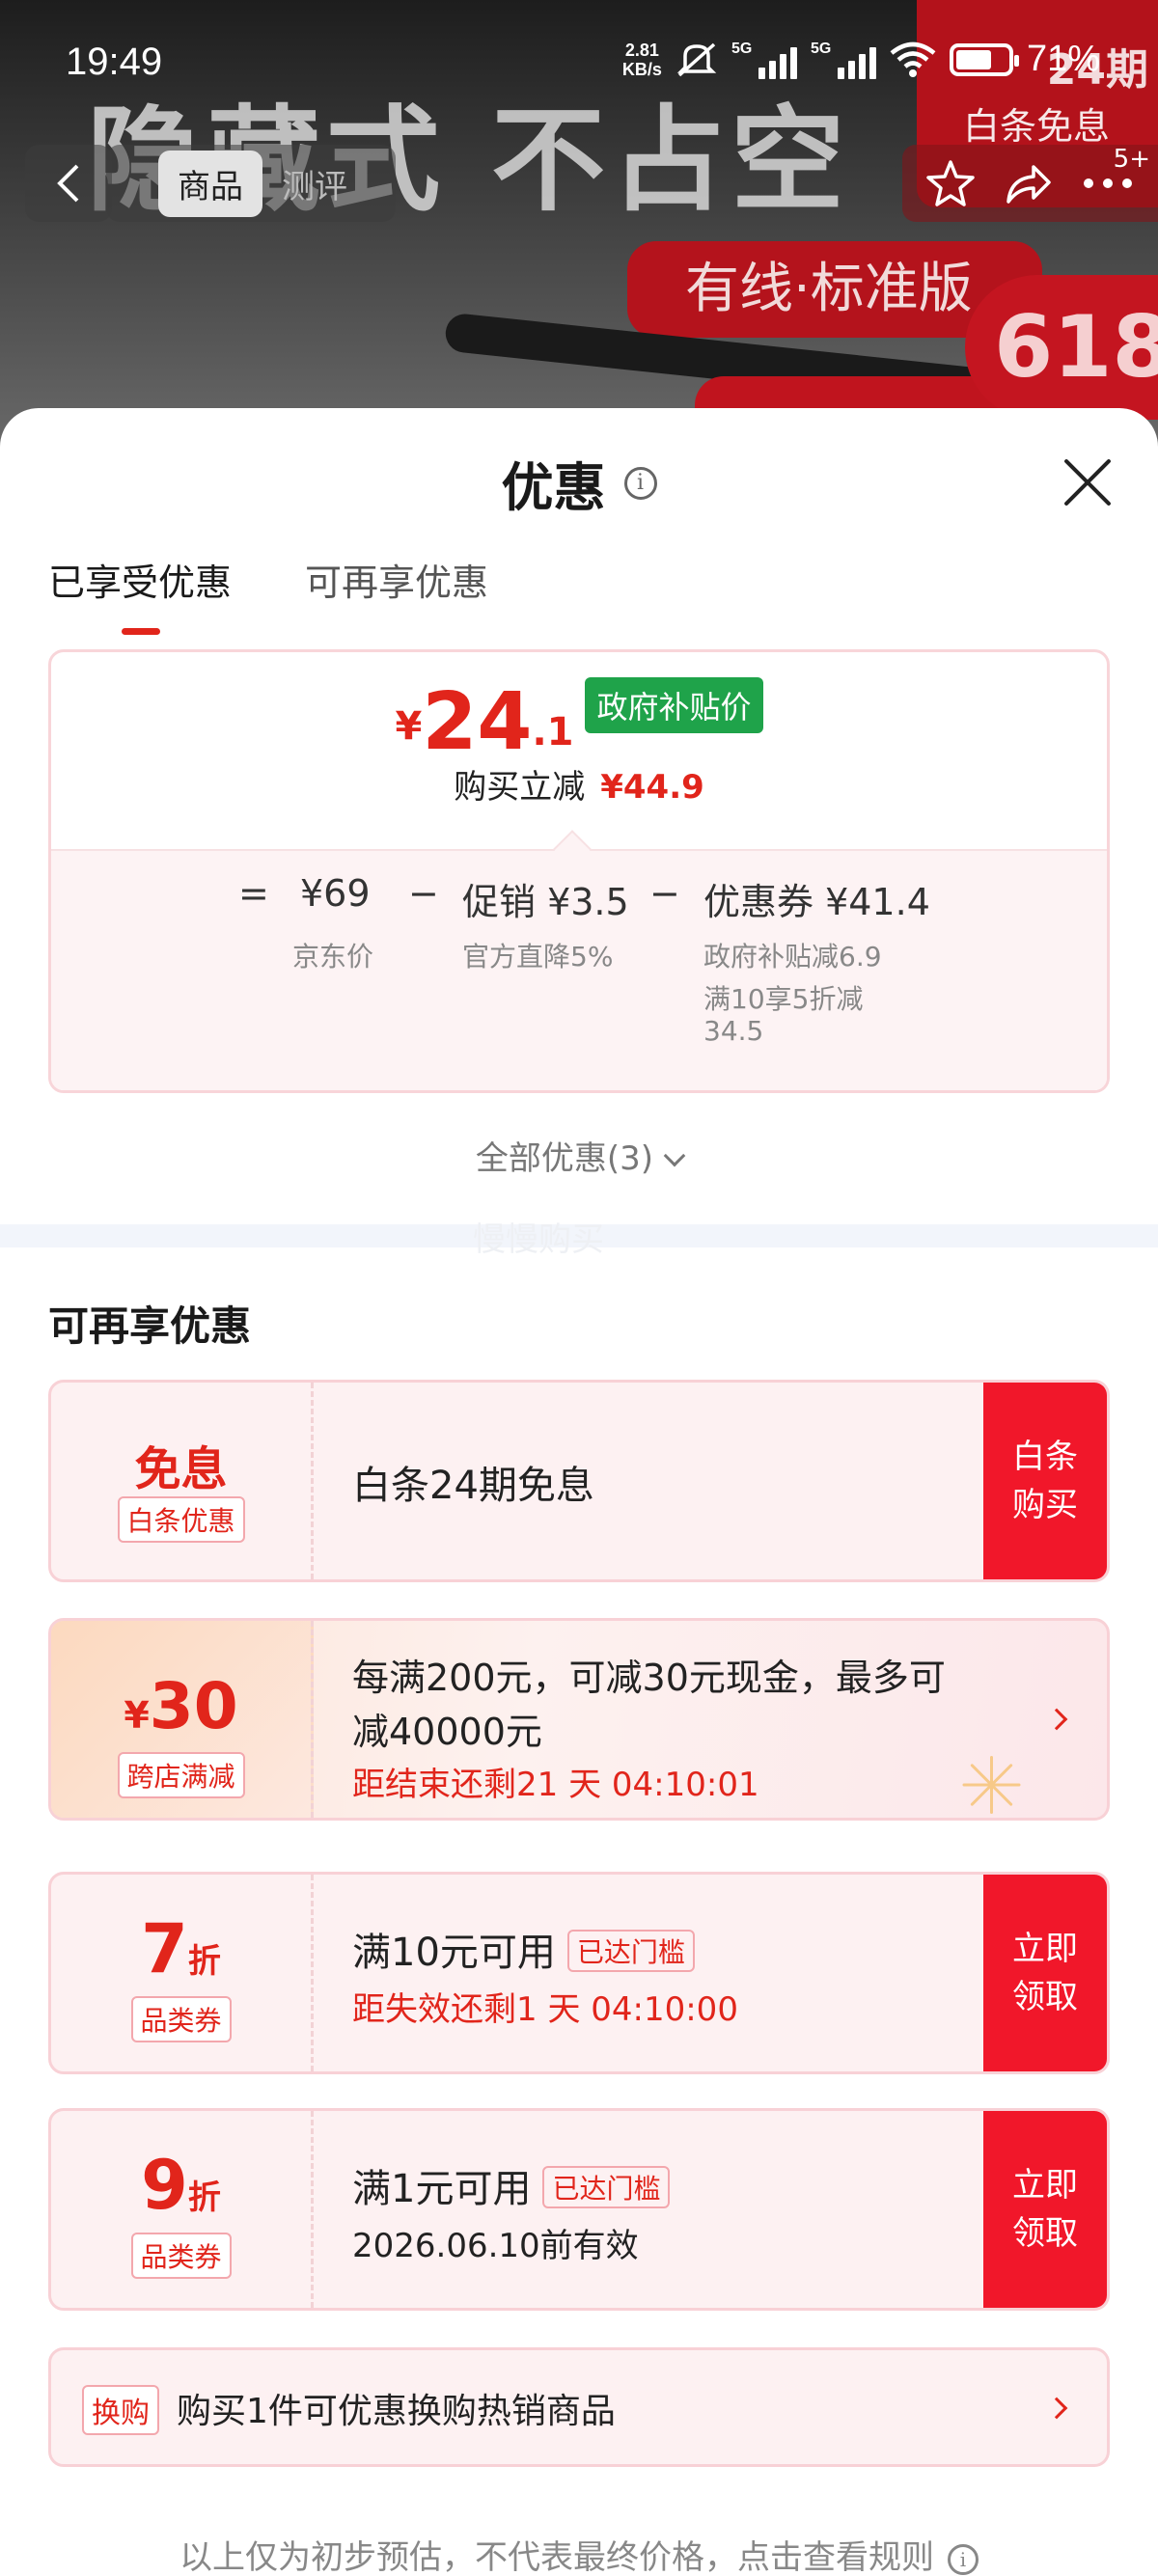  Describe the element at coordinates (564, 1158) in the screenshot. I see `all-discounts-label: 全部优惠(3)` at that location.